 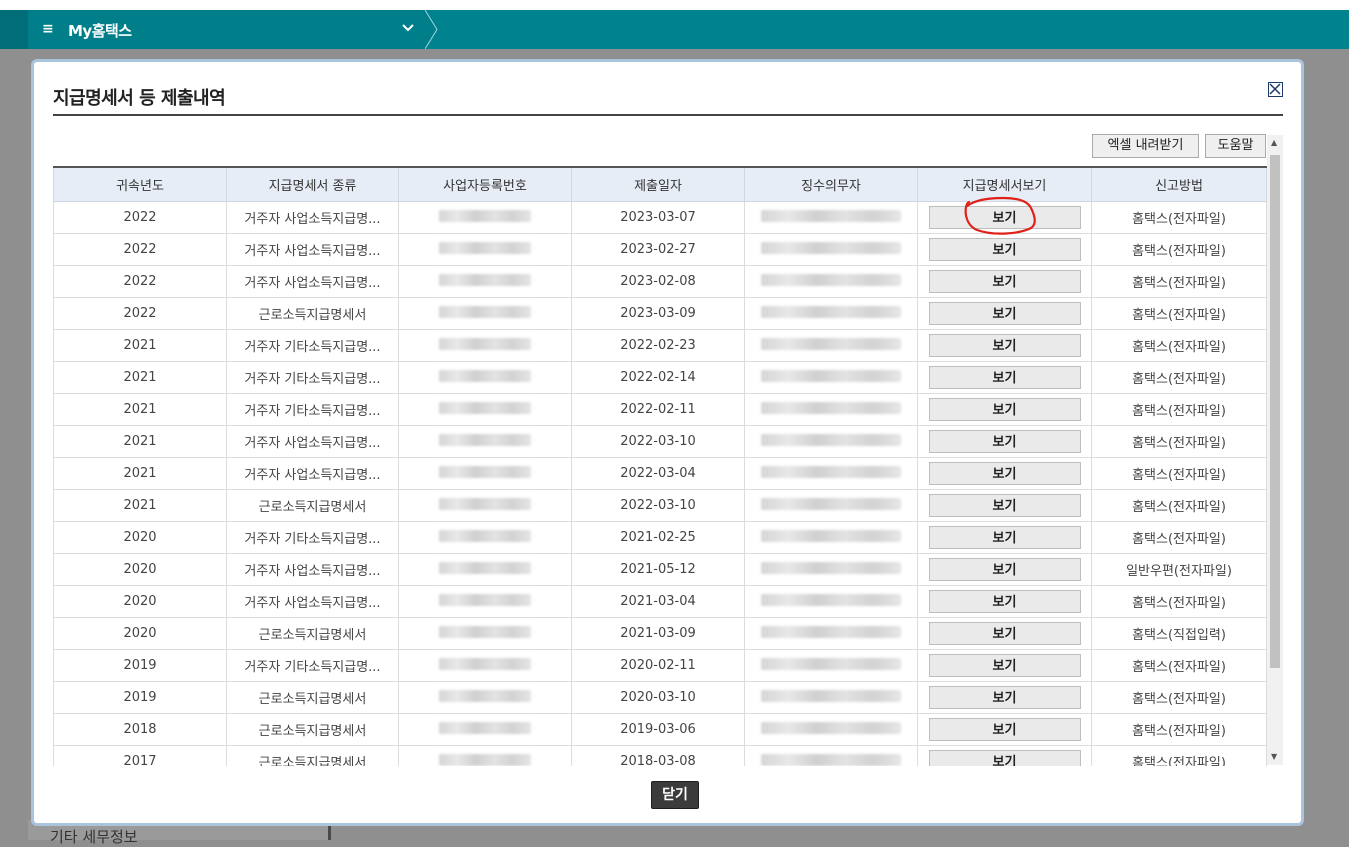 What do you see at coordinates (658, 345) in the screenshot?
I see `cell-submit-date: 2022-02-23` at bounding box center [658, 345].